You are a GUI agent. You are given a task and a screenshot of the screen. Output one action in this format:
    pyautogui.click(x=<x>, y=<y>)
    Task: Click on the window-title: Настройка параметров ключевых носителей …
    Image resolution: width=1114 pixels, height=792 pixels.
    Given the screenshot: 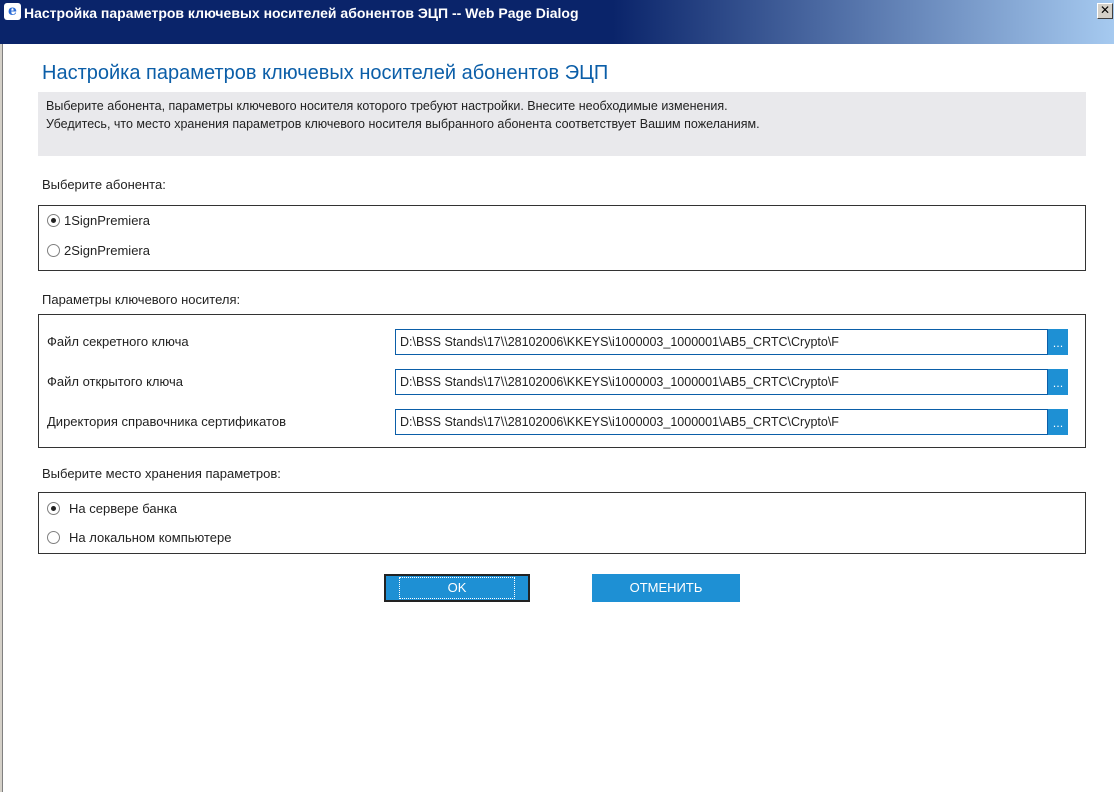 What is the action you would take?
    pyautogui.click(x=301, y=13)
    